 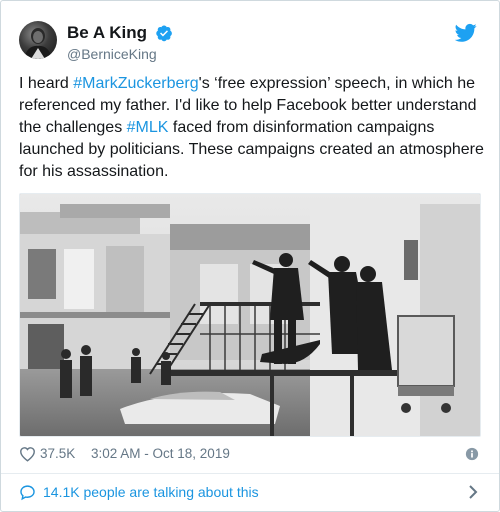 What do you see at coordinates (250, 43) in the screenshot?
I see `tweet-header: Be A King @BerniceKing` at bounding box center [250, 43].